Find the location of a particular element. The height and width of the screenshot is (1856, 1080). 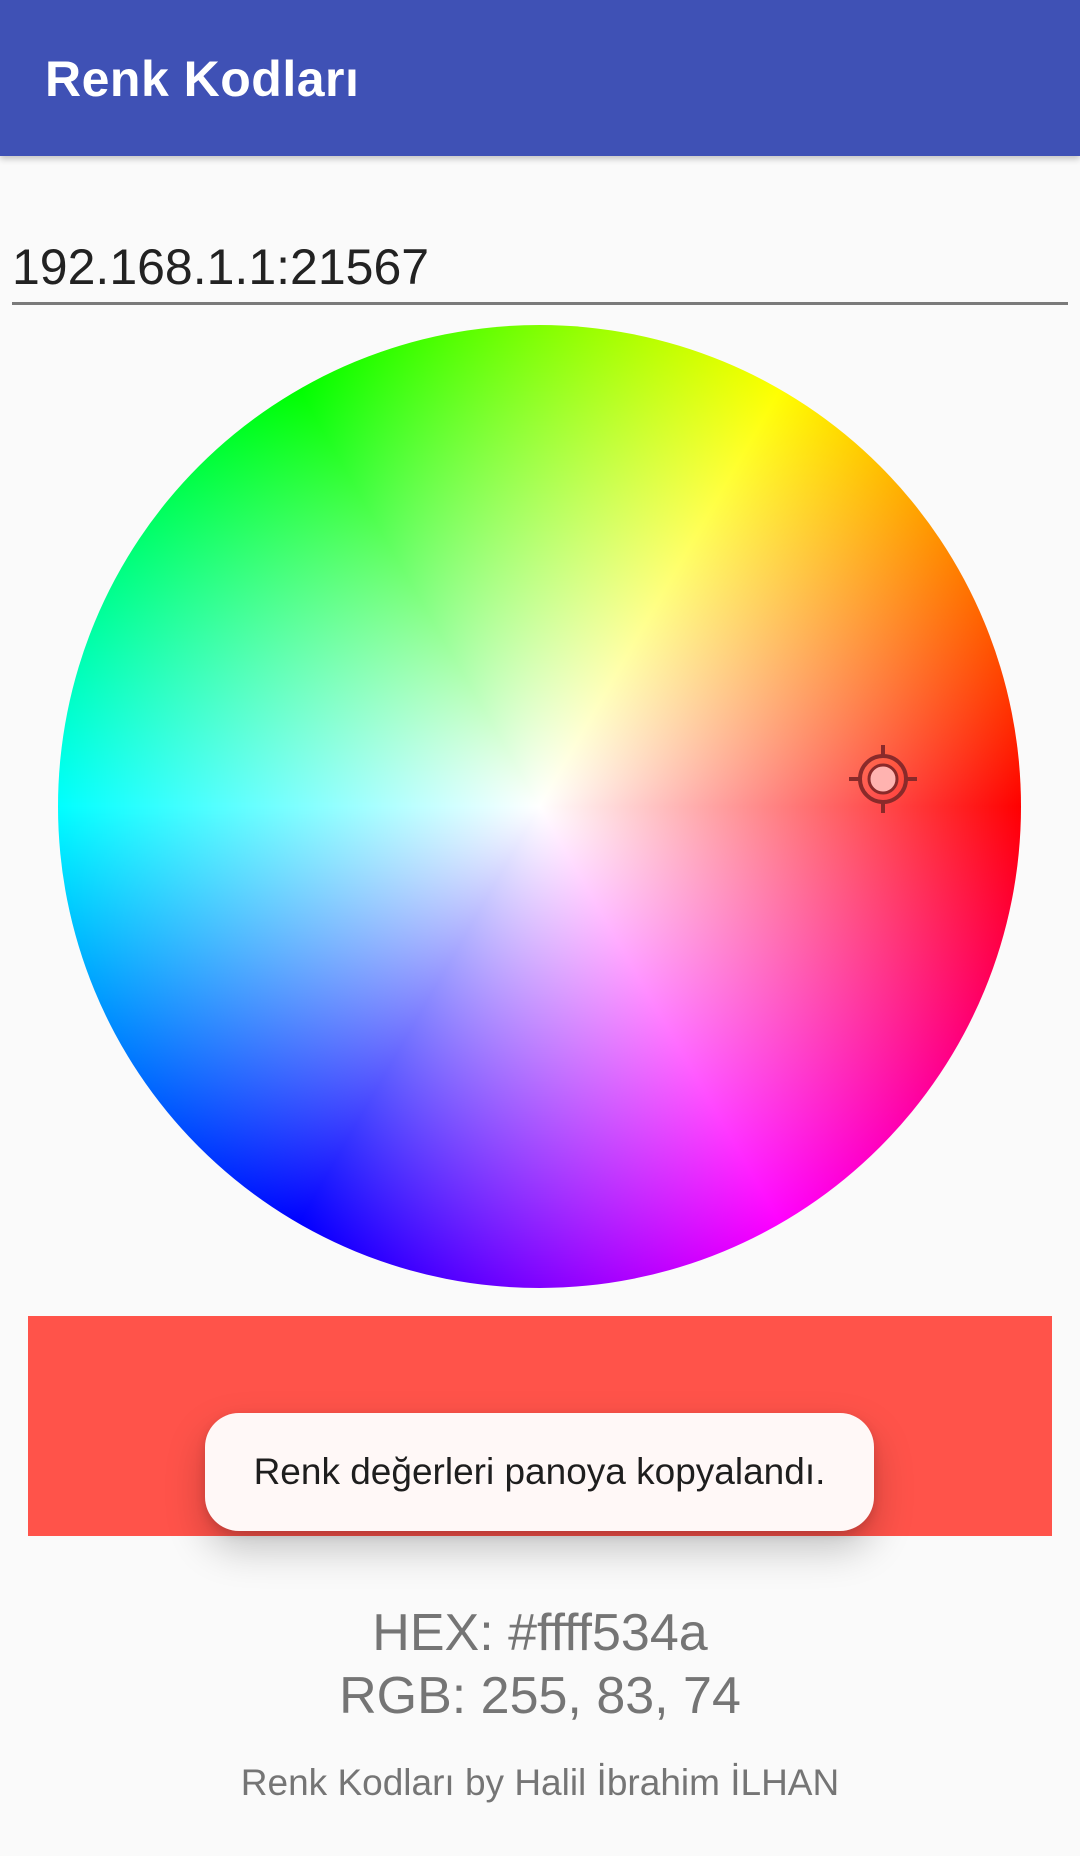

app-title: Renk Kodları is located at coordinates (202, 79).